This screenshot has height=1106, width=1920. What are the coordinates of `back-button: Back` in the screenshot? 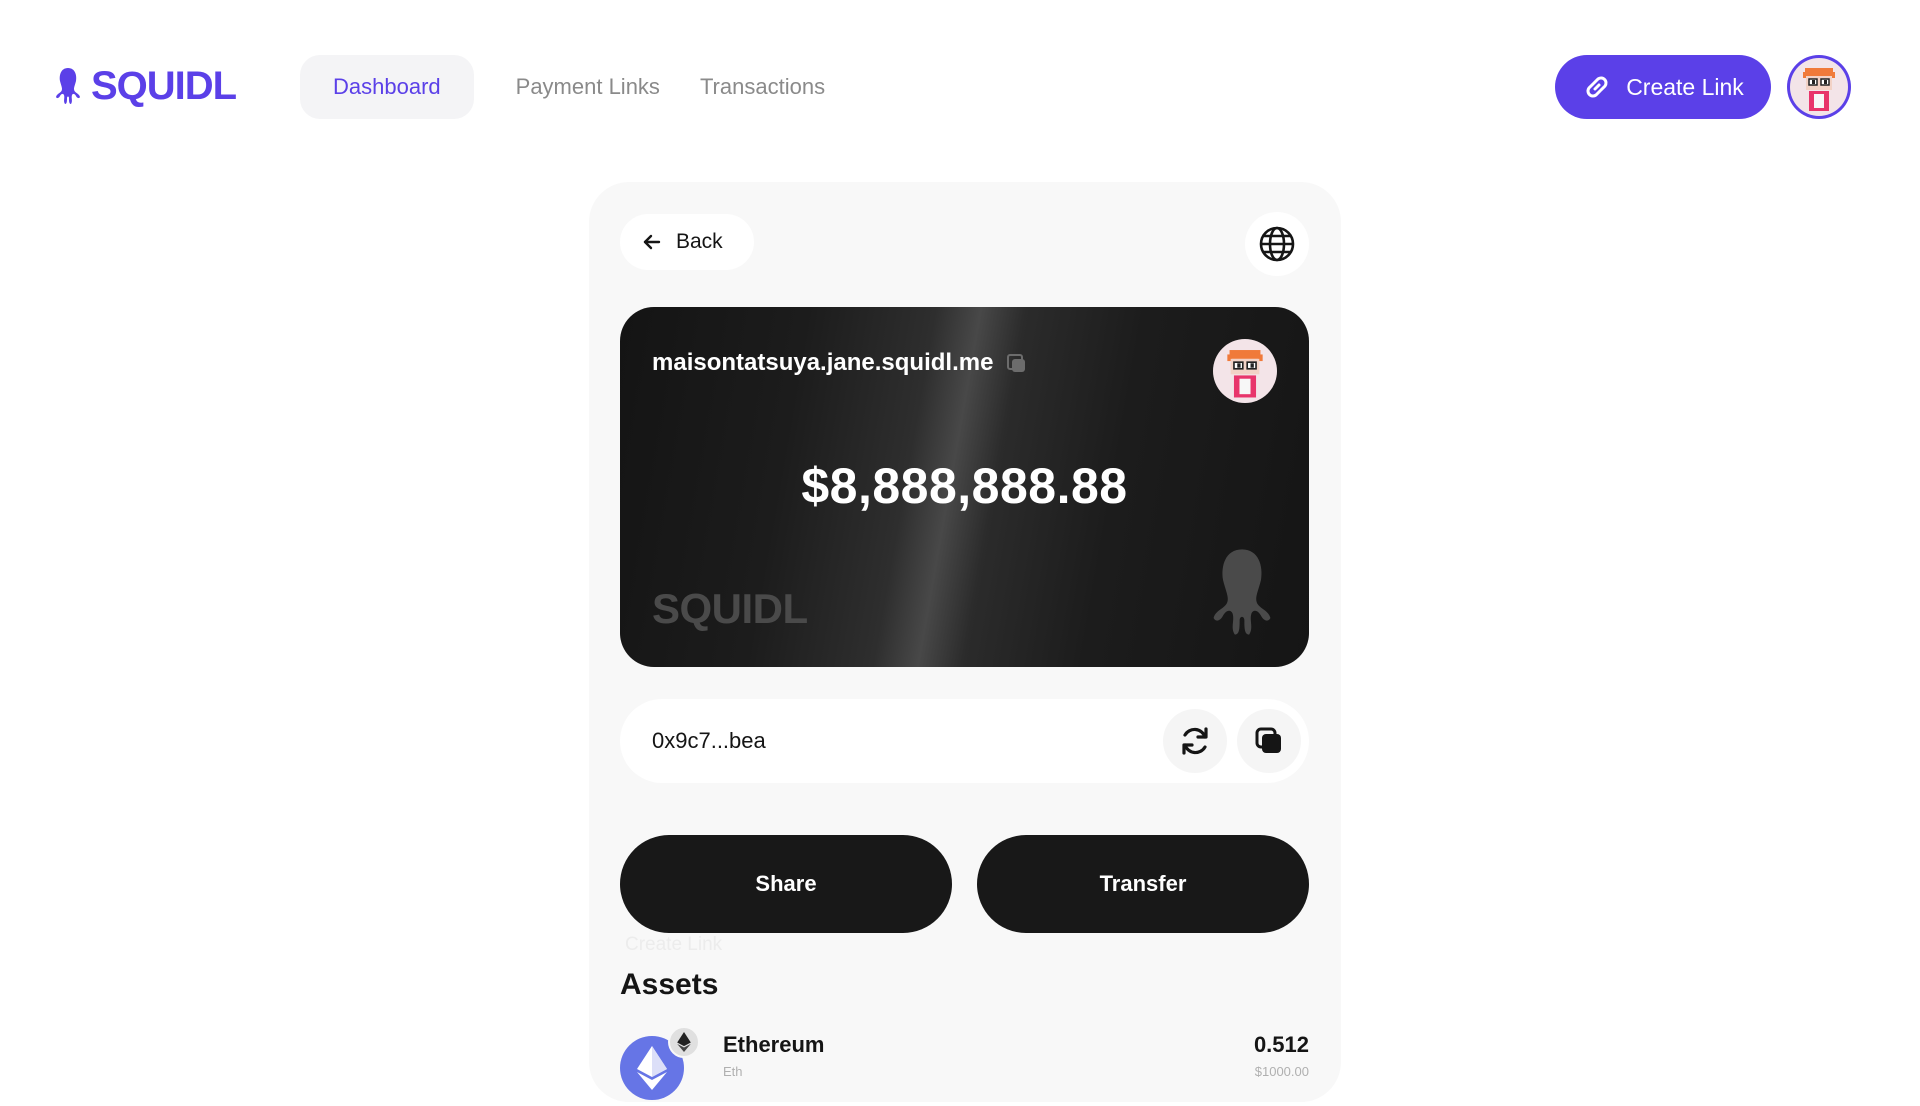 It's located at (687, 242).